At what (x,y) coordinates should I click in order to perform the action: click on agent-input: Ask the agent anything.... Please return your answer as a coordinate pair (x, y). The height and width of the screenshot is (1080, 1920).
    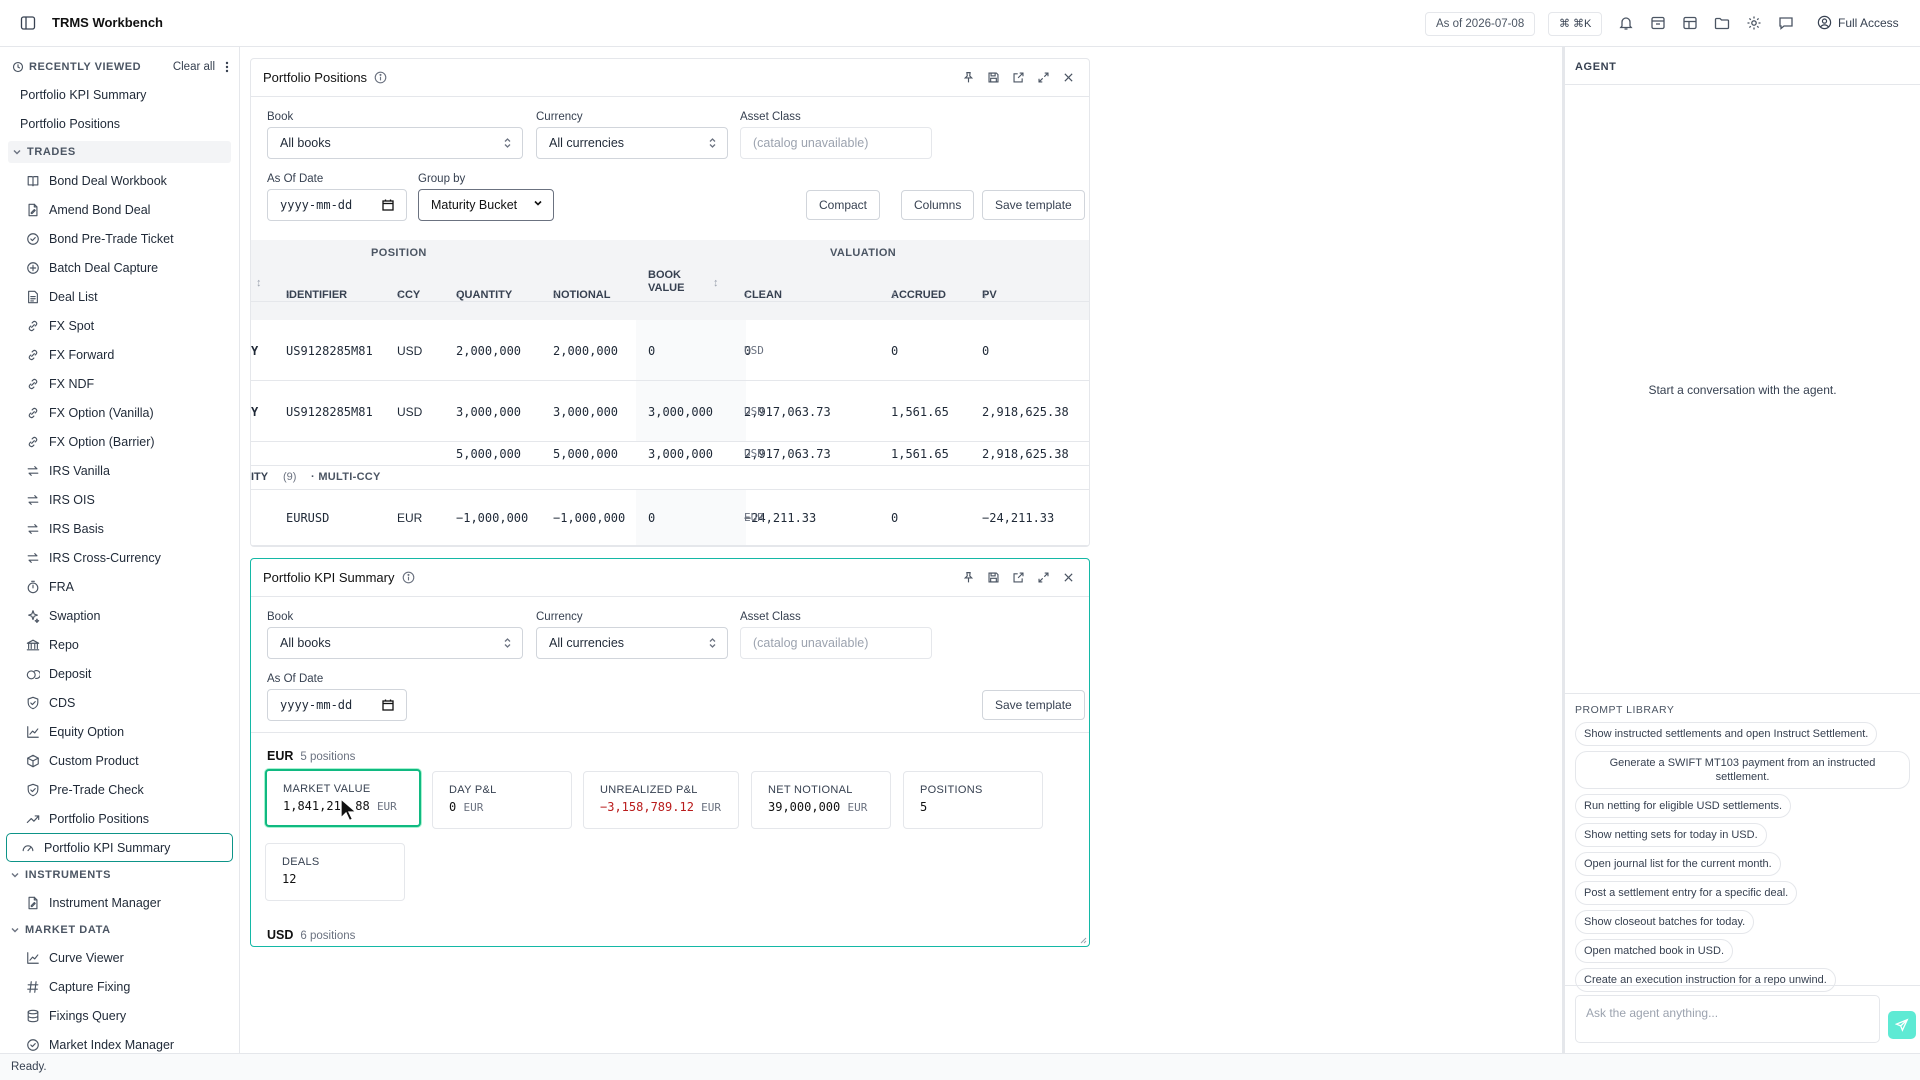
    Looking at the image, I should click on (1727, 1019).